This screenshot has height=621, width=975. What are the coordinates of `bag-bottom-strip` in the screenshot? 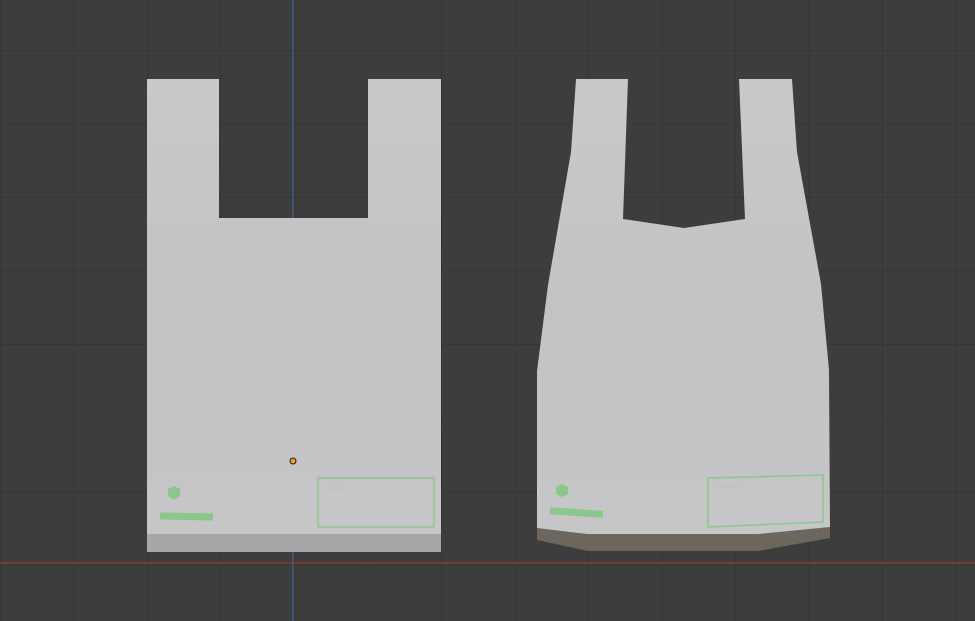 It's located at (294, 543).